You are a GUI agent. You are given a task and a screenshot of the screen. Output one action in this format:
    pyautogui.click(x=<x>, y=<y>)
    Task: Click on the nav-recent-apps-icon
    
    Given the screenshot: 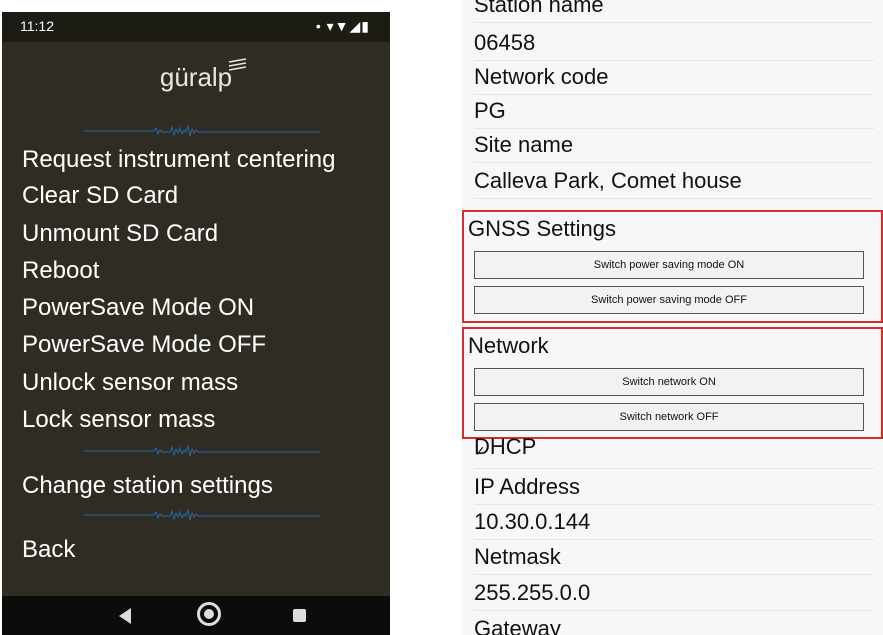 What is the action you would take?
    pyautogui.click(x=299, y=615)
    